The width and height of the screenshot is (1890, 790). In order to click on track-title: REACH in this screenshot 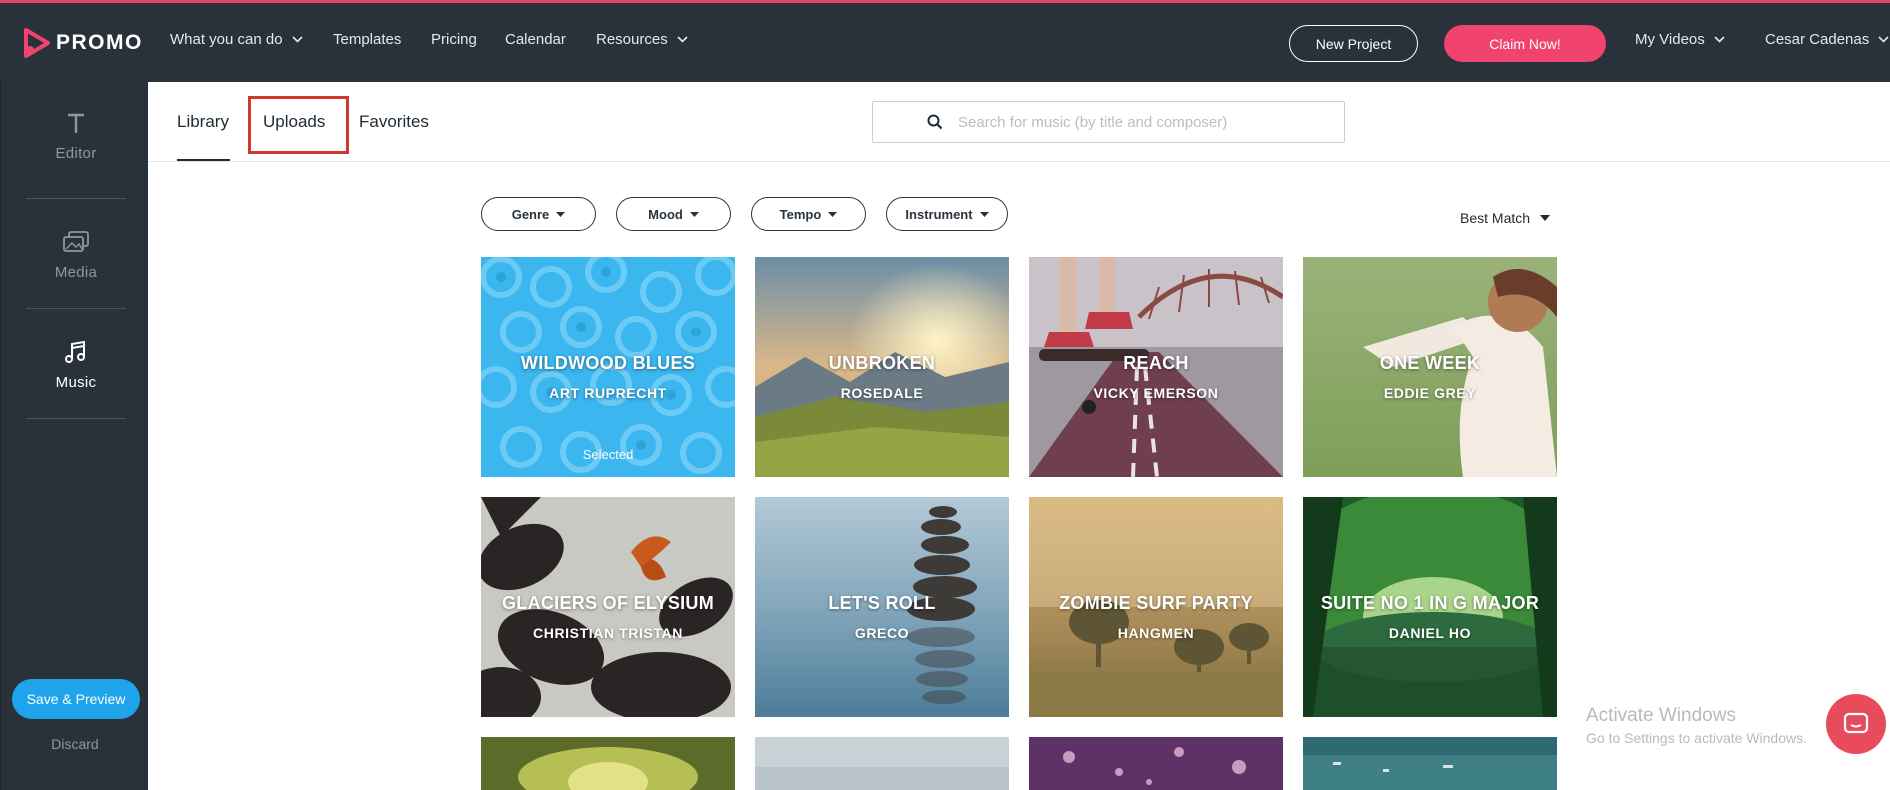, I will do `click(1156, 363)`.